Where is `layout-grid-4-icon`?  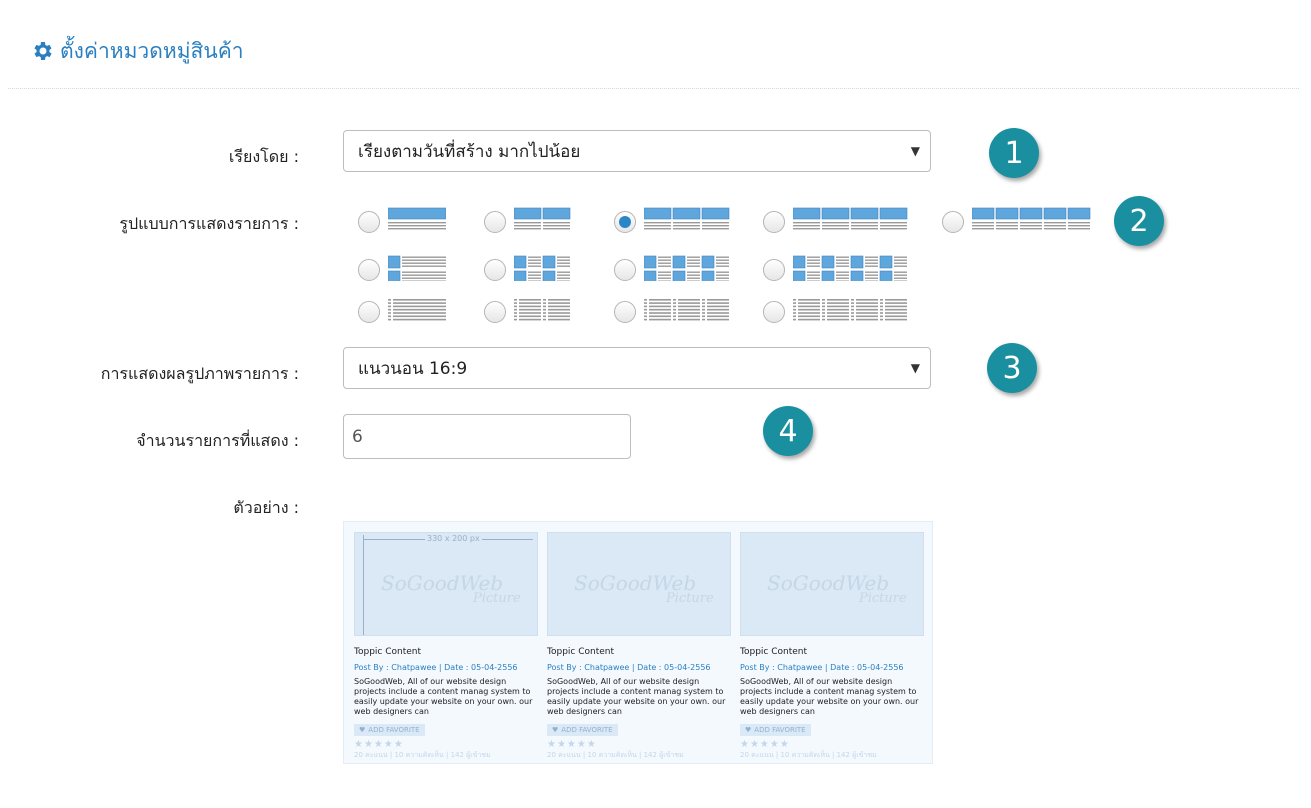
layout-grid-4-icon is located at coordinates (850, 222).